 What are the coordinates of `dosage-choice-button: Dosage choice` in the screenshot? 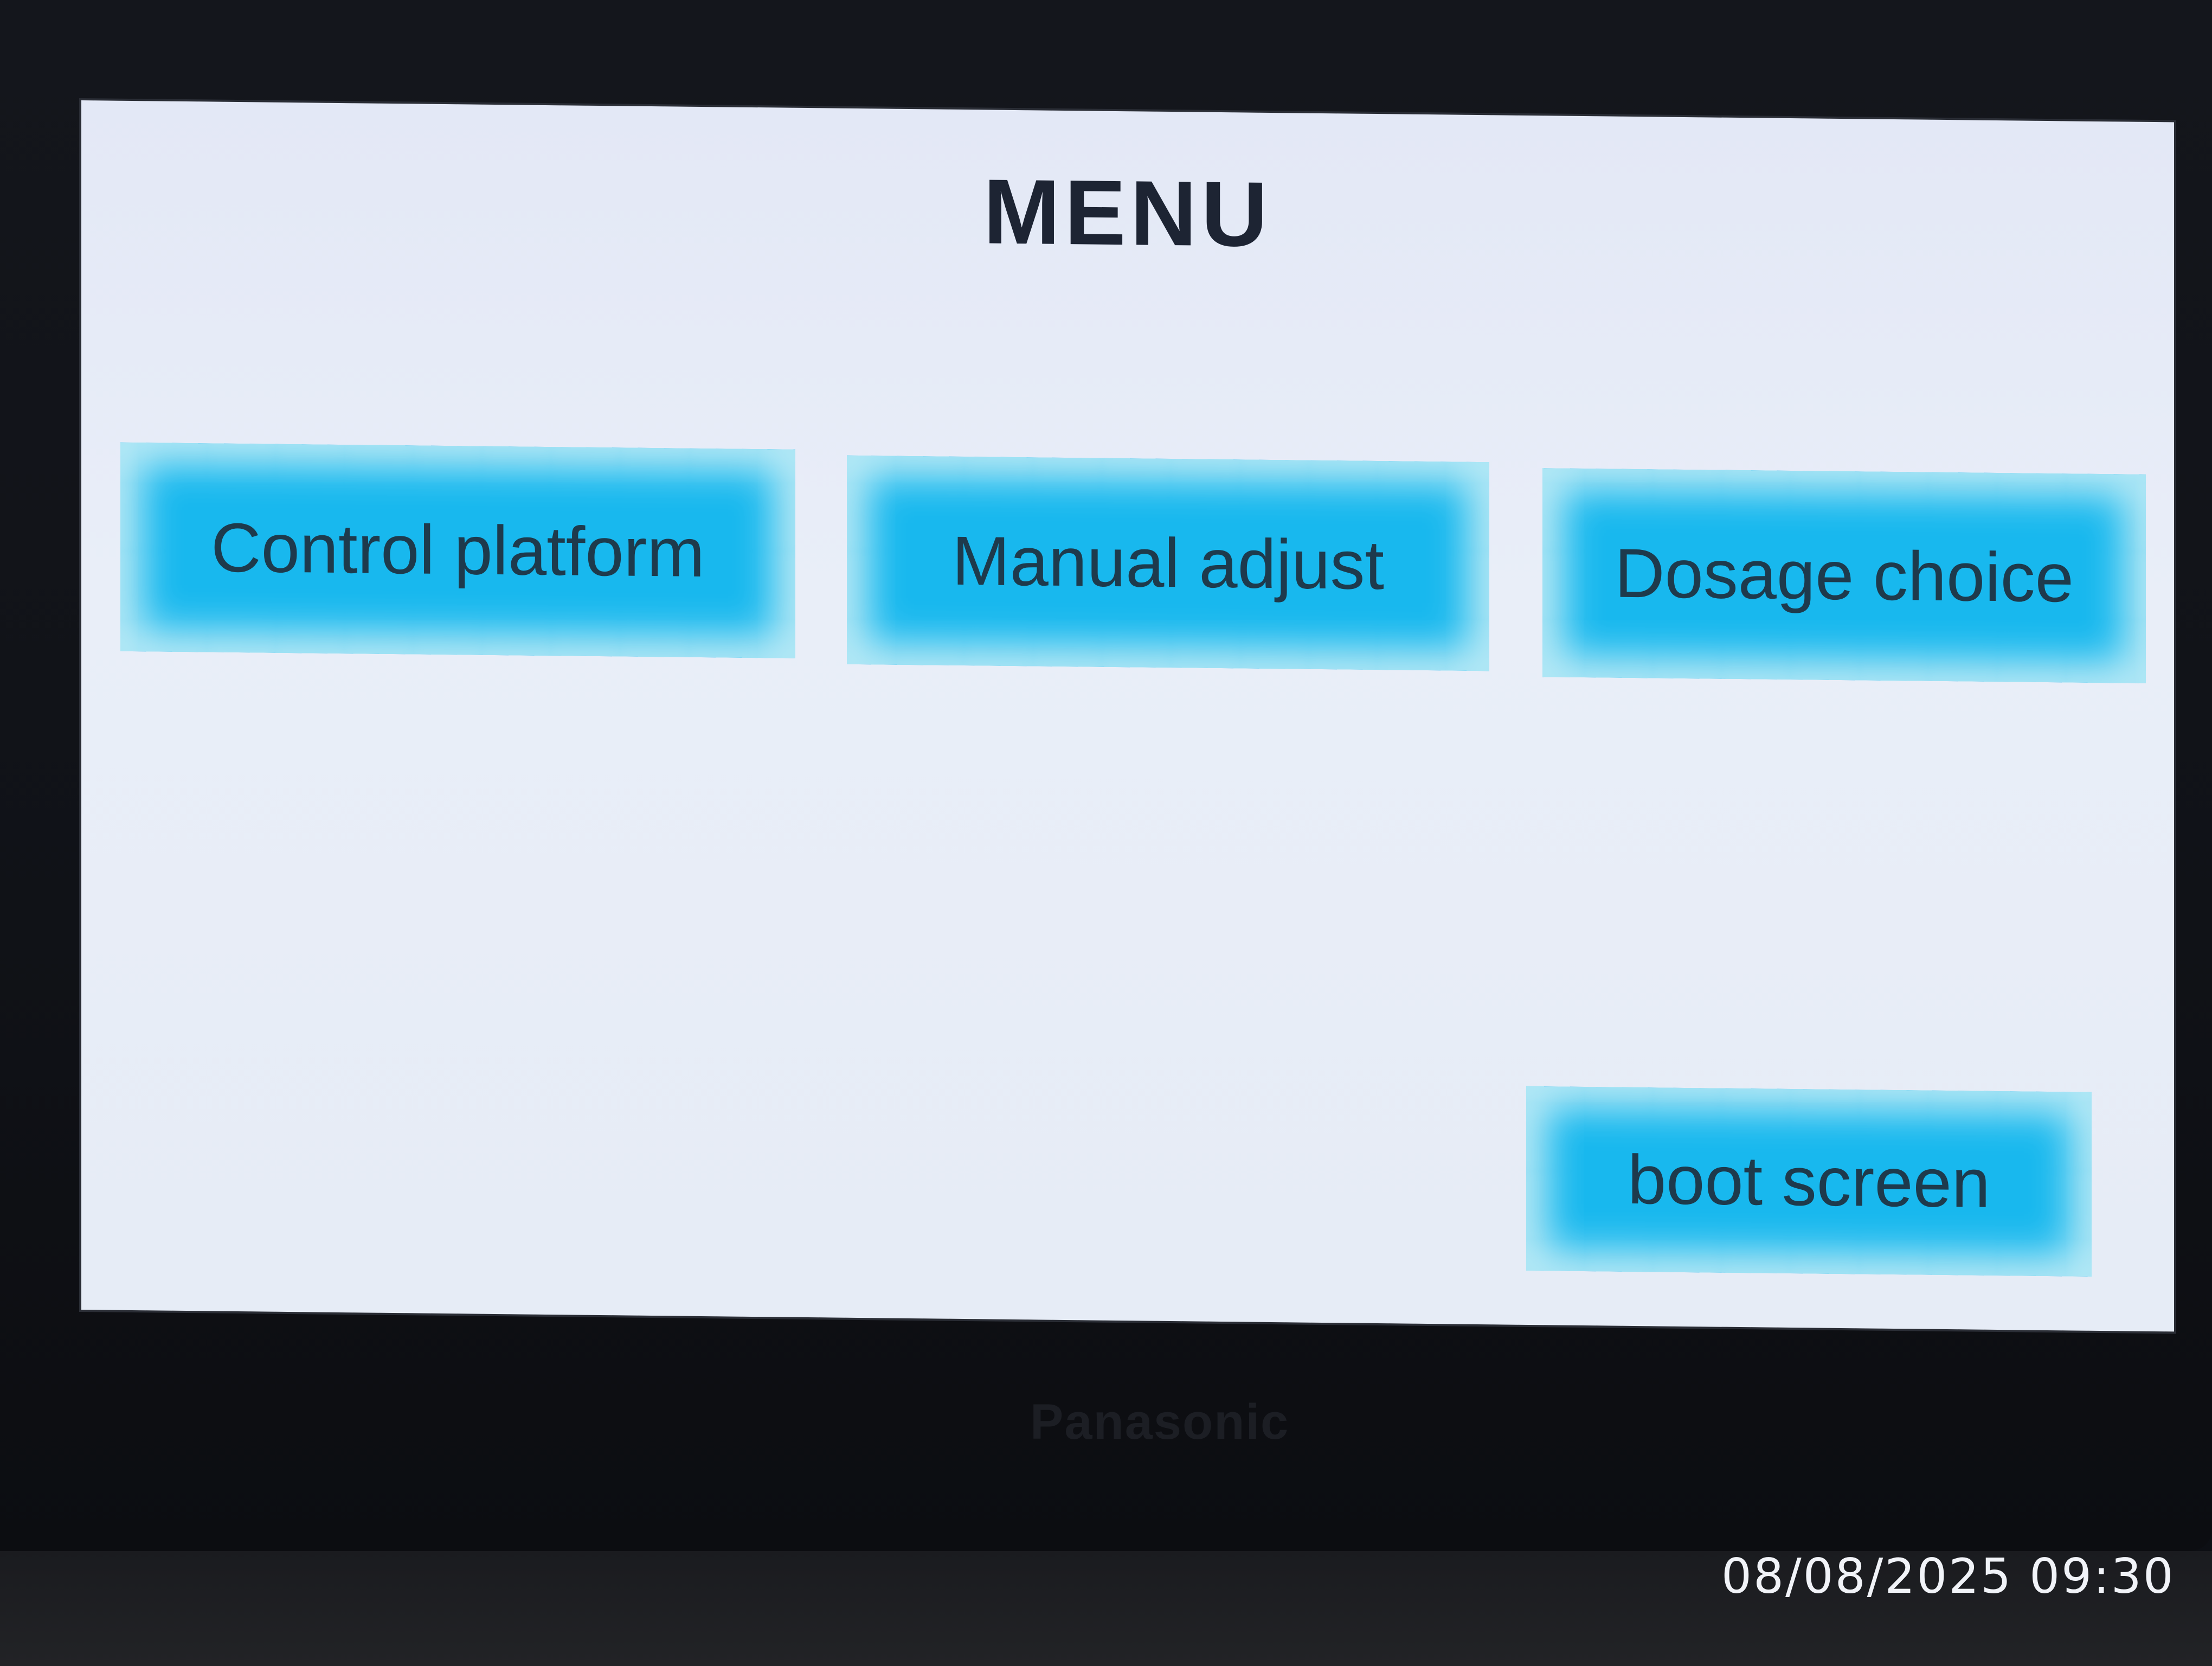 It's located at (1844, 575).